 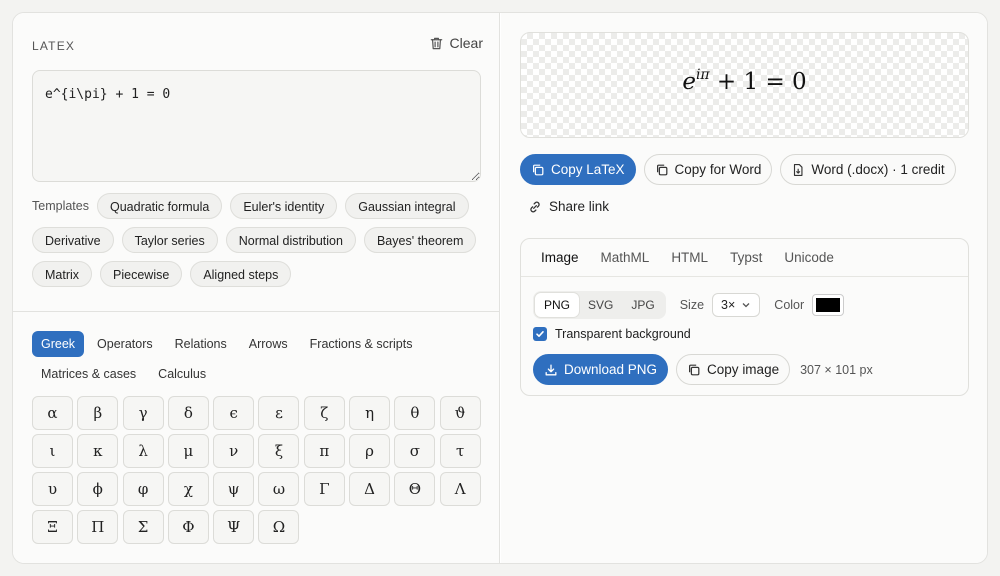 What do you see at coordinates (744, 81) in the screenshot?
I see `rendered-formula: eiπ + 1 = 0` at bounding box center [744, 81].